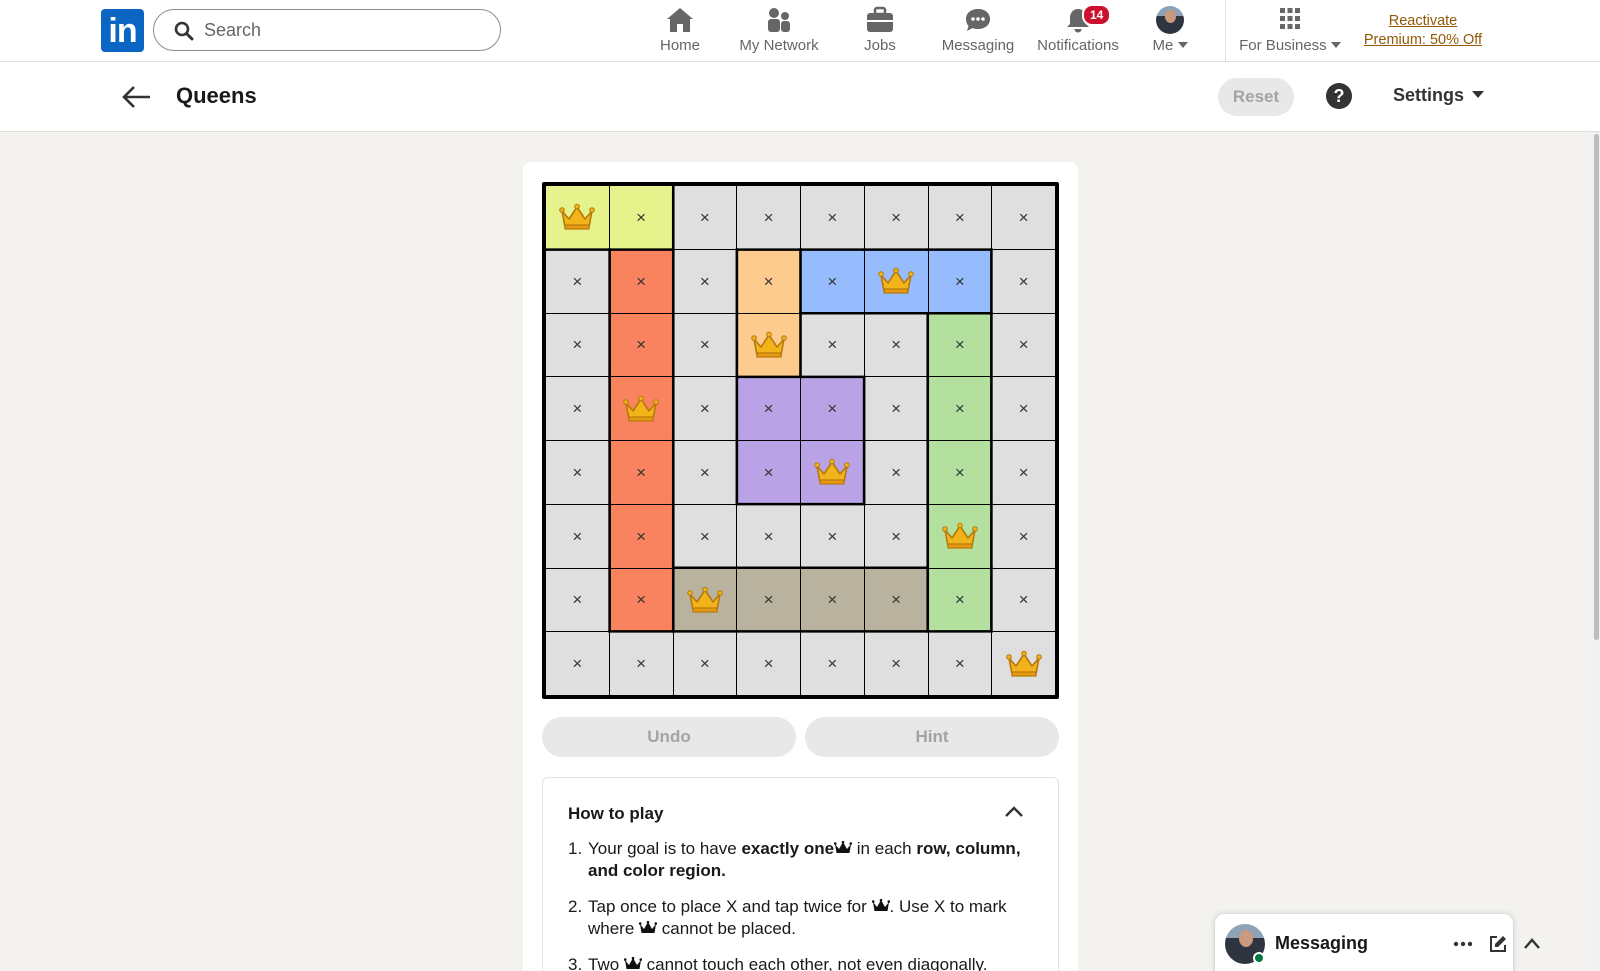 The height and width of the screenshot is (971, 1600). I want to click on more-options-icon, so click(1463, 944).